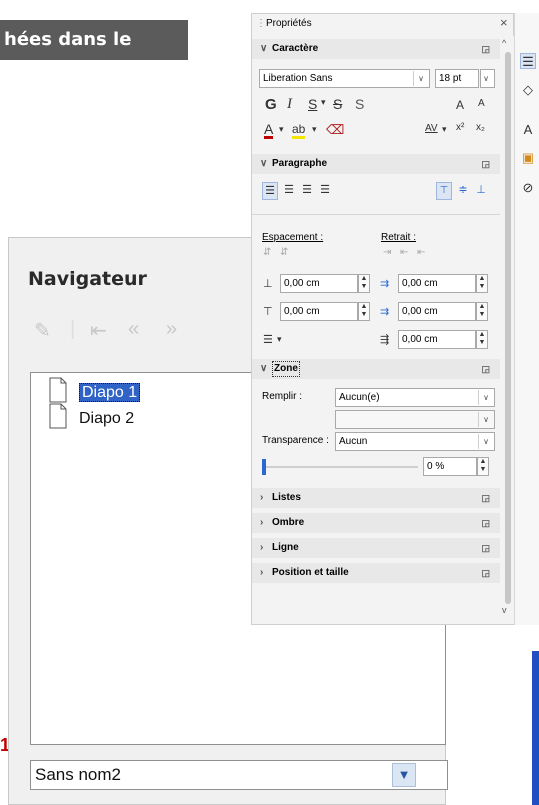 The width and height of the screenshot is (539, 805). I want to click on transparency-percent-value: 0 %, so click(436, 466).